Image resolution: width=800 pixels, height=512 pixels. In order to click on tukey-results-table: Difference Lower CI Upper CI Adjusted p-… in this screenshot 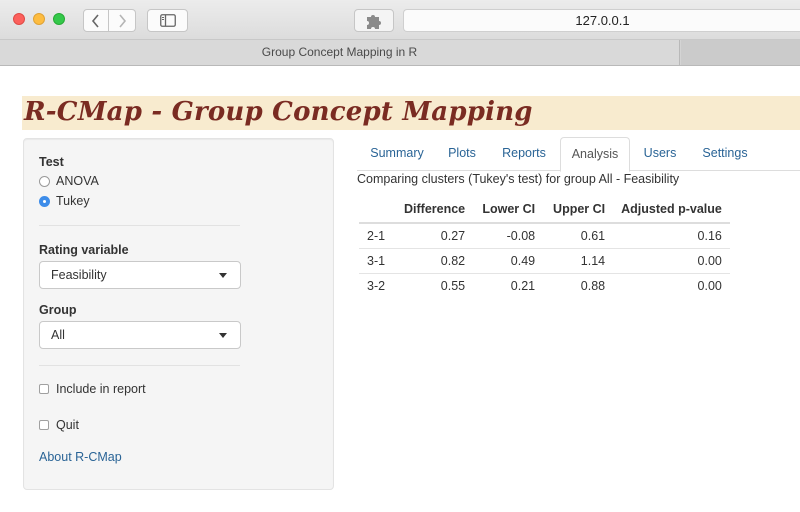, I will do `click(544, 247)`.